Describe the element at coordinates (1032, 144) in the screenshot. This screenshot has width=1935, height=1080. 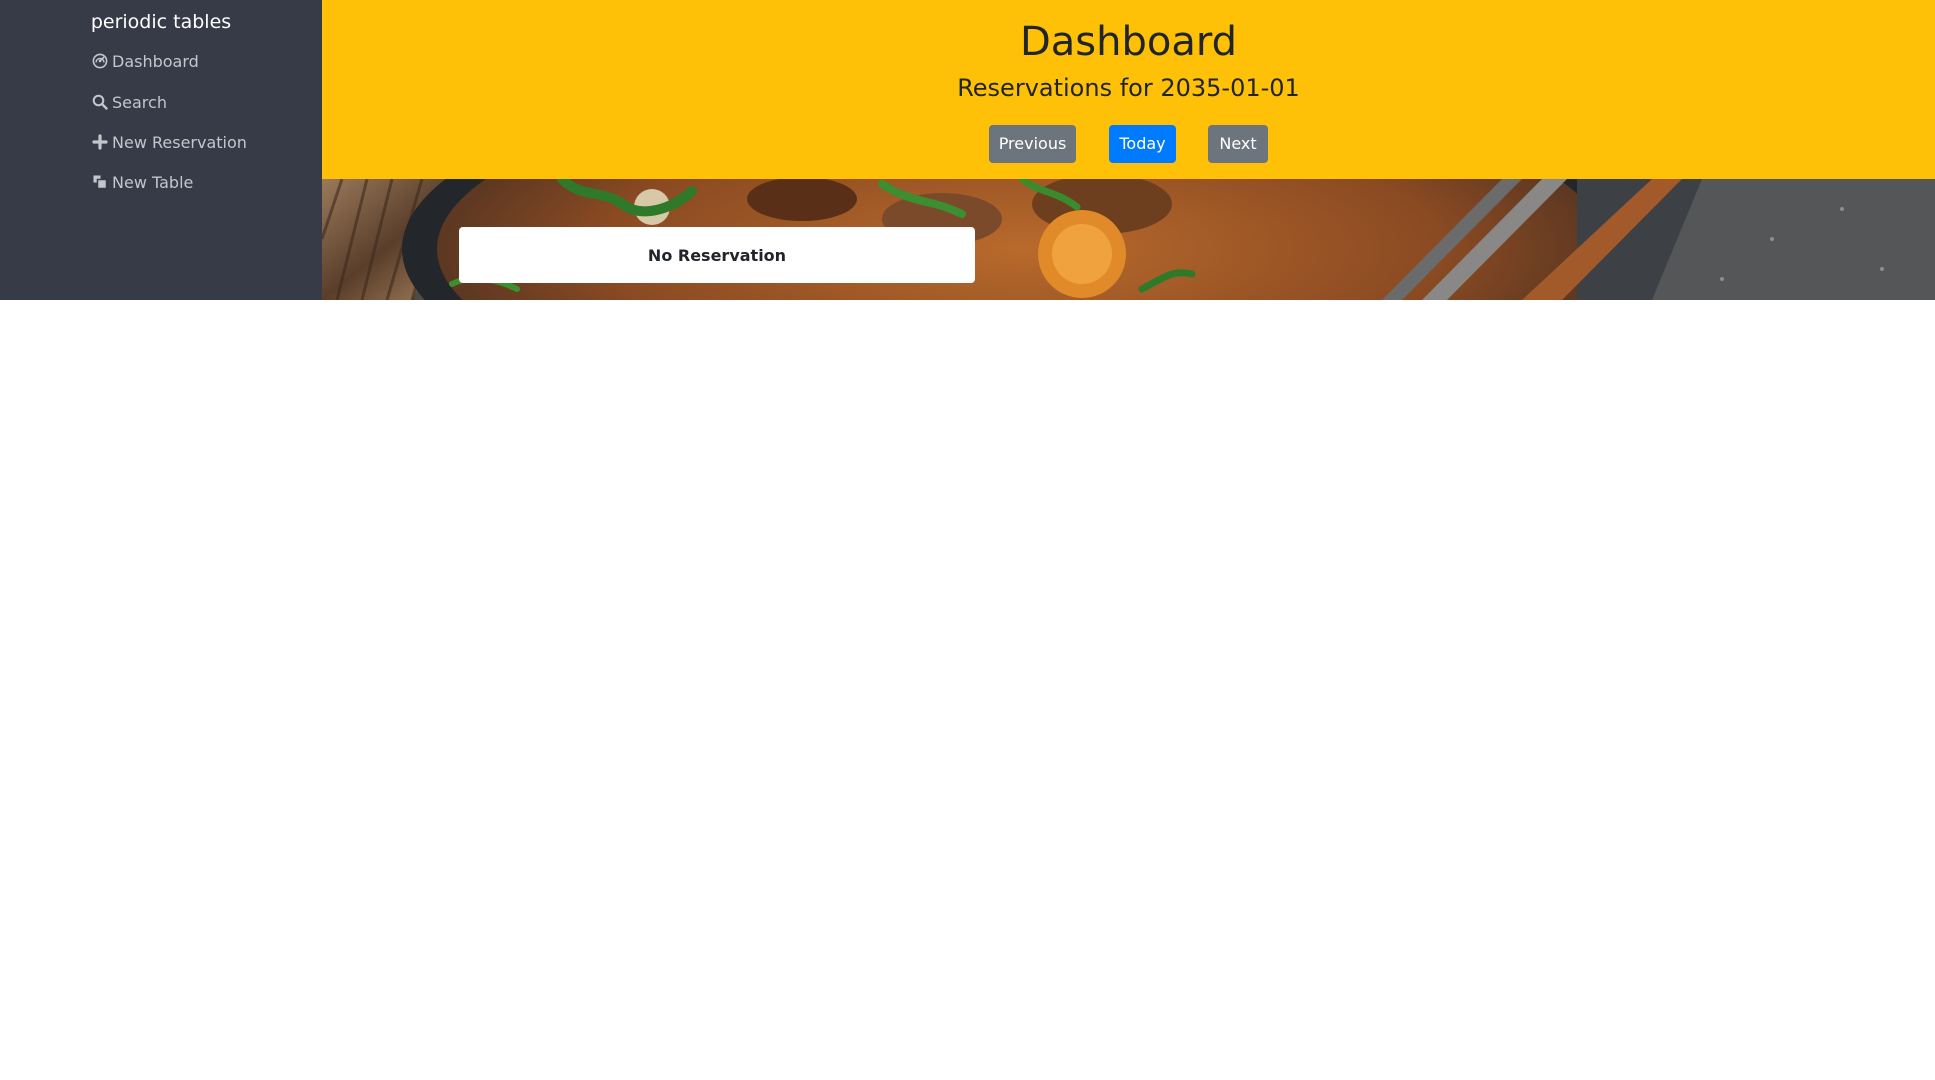
I see `previous-button: Previous` at that location.